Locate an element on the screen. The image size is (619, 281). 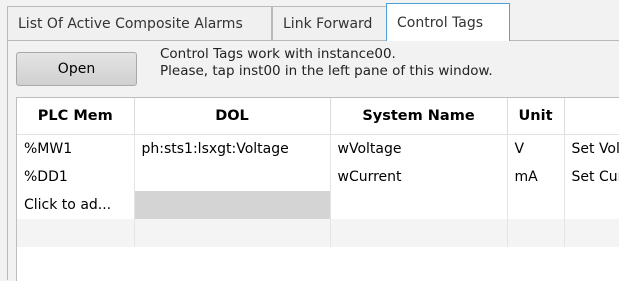
tab-control-tags: Control Tags is located at coordinates (448, 22).